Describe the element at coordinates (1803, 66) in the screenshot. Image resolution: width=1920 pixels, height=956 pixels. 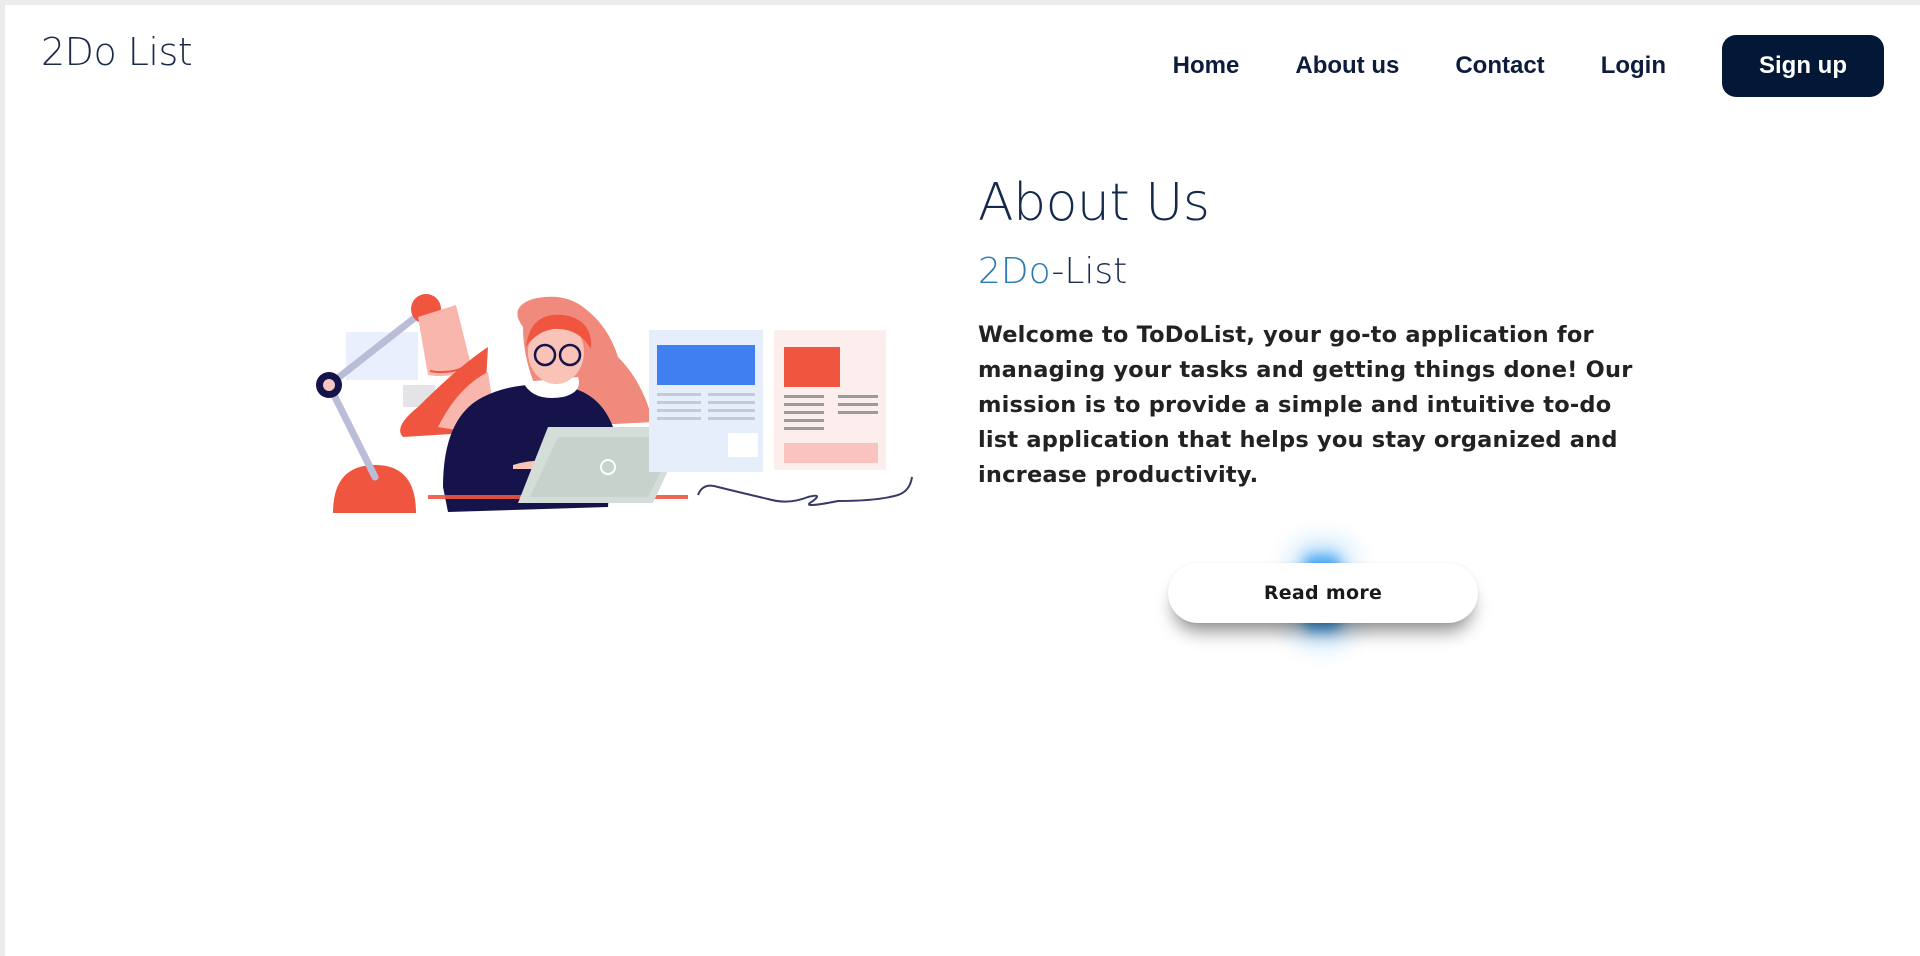
I see `signup-button: Sign up` at that location.